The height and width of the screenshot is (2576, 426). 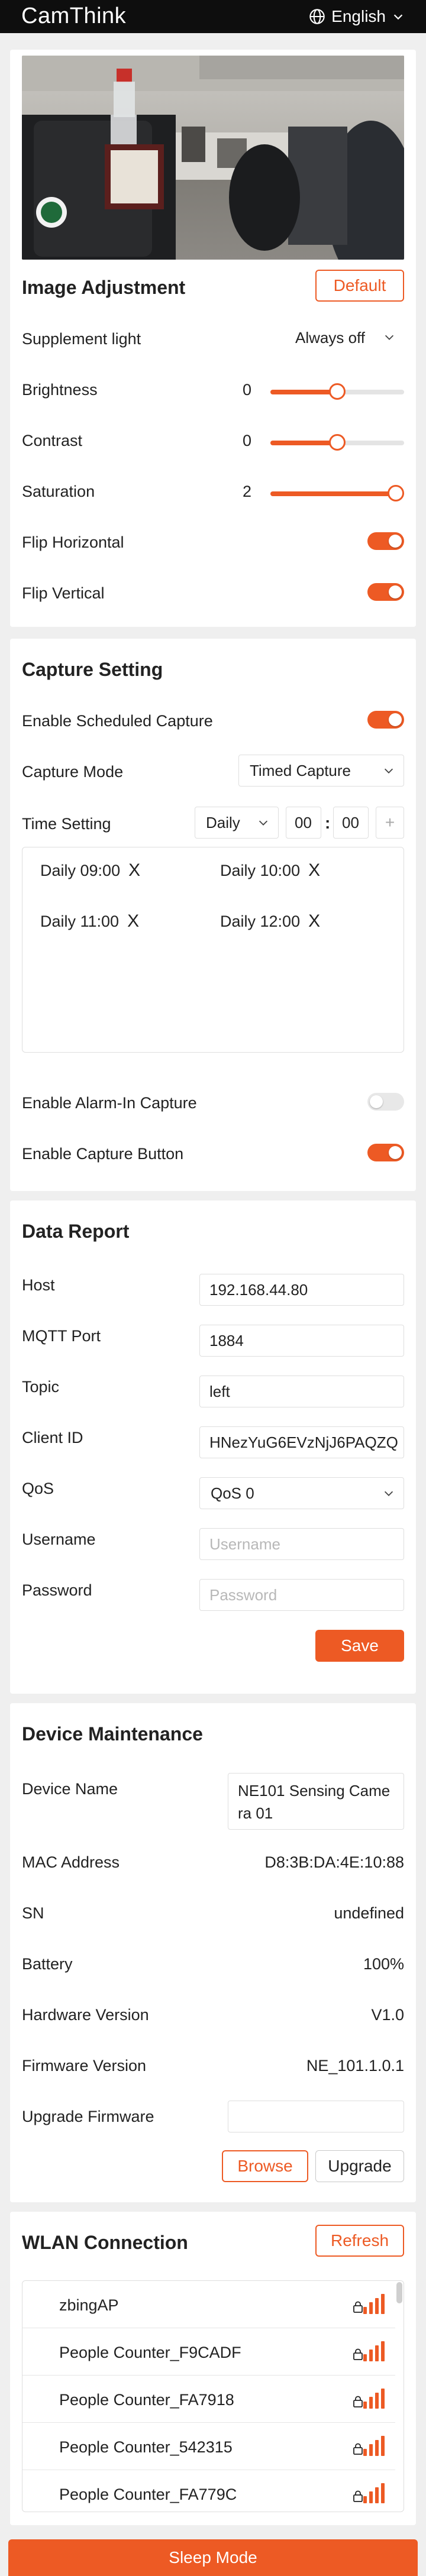 I want to click on capture-mode-label: Capture Mode, so click(x=73, y=772).